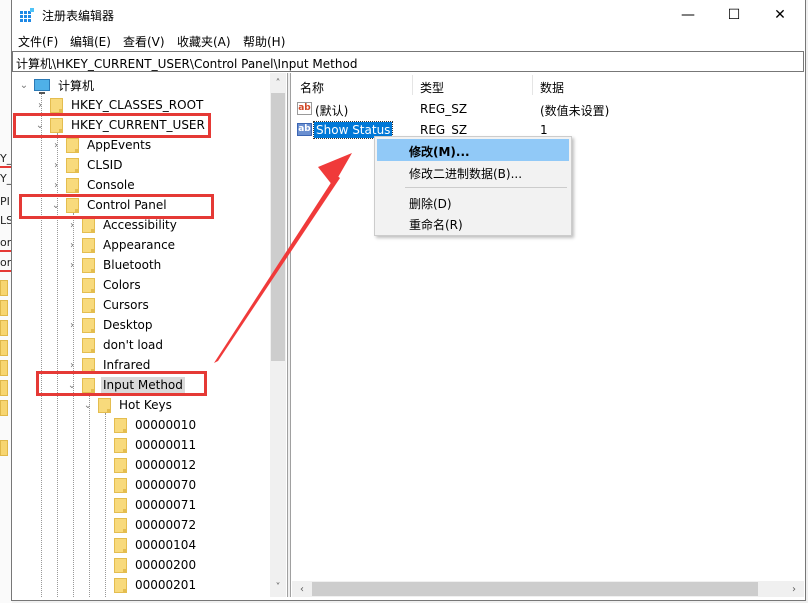 This screenshot has height=603, width=808. What do you see at coordinates (119, 145) in the screenshot?
I see `tree-node-label: AppEvents` at bounding box center [119, 145].